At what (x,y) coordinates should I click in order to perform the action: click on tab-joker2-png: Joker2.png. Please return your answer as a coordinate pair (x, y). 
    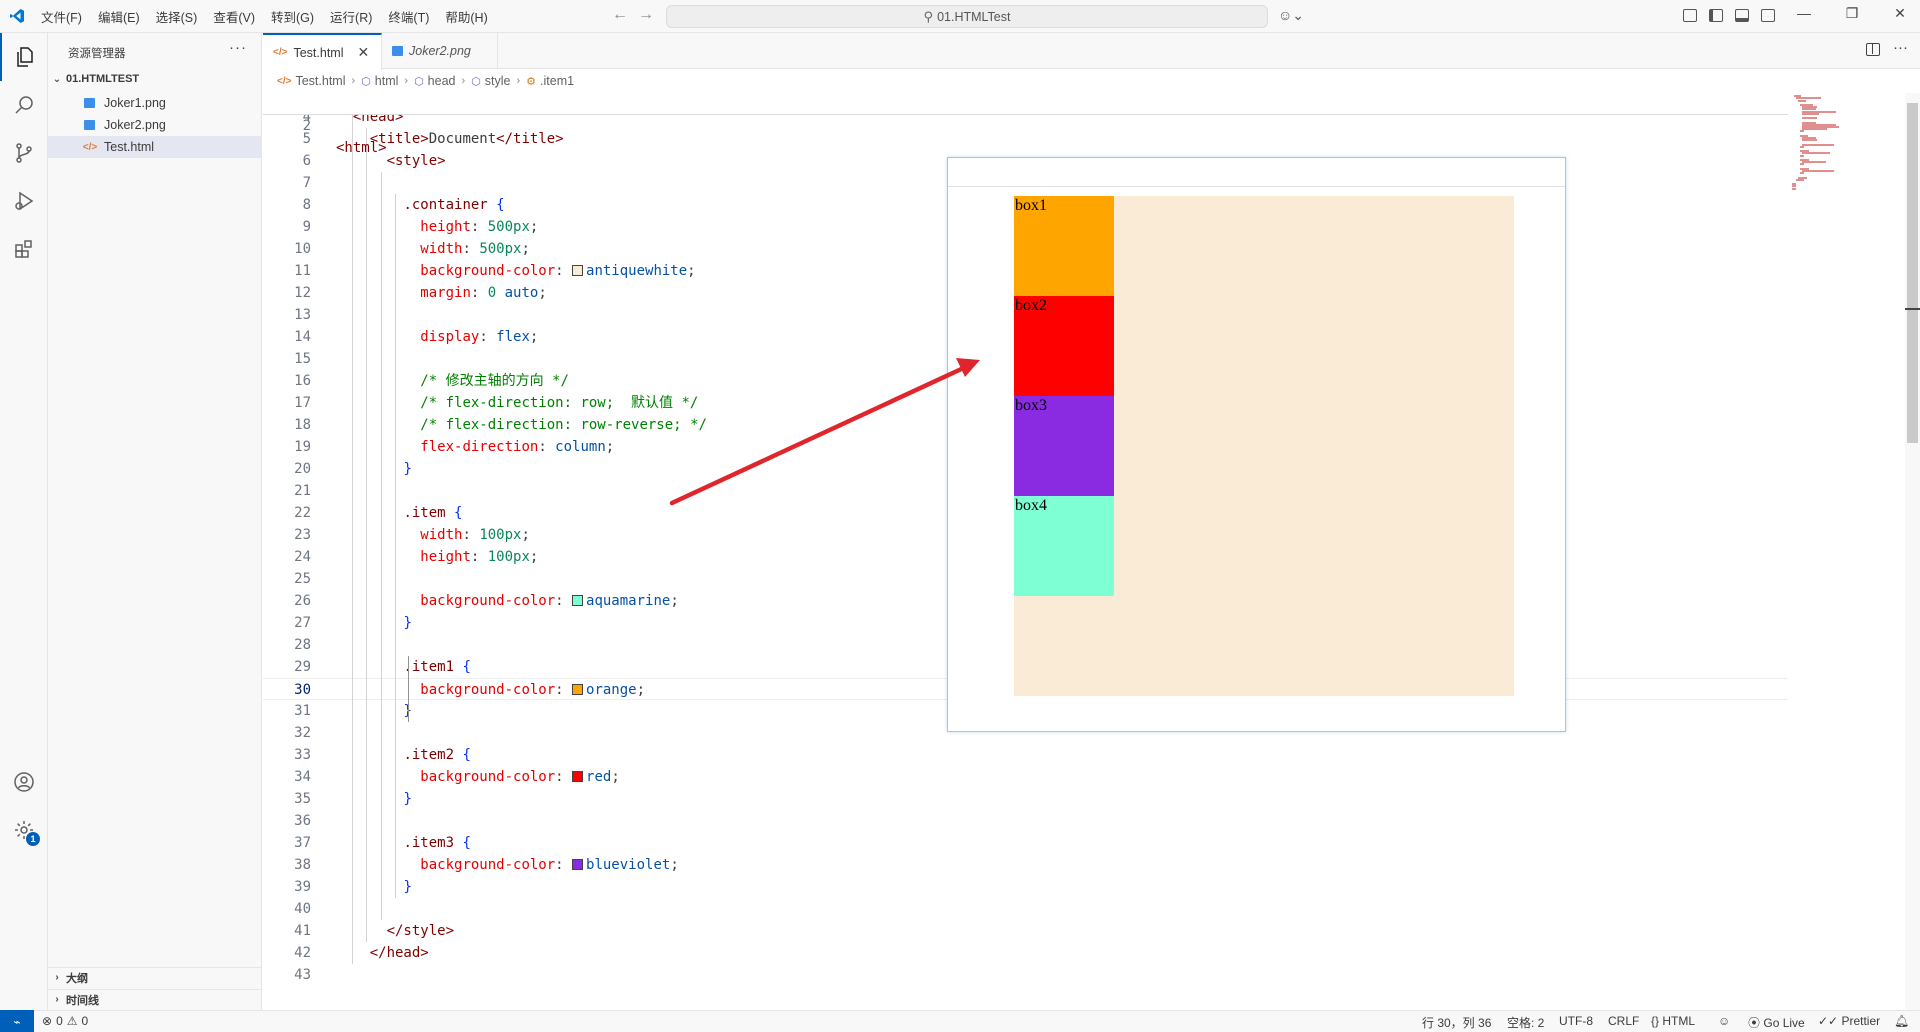
    Looking at the image, I should click on (440, 51).